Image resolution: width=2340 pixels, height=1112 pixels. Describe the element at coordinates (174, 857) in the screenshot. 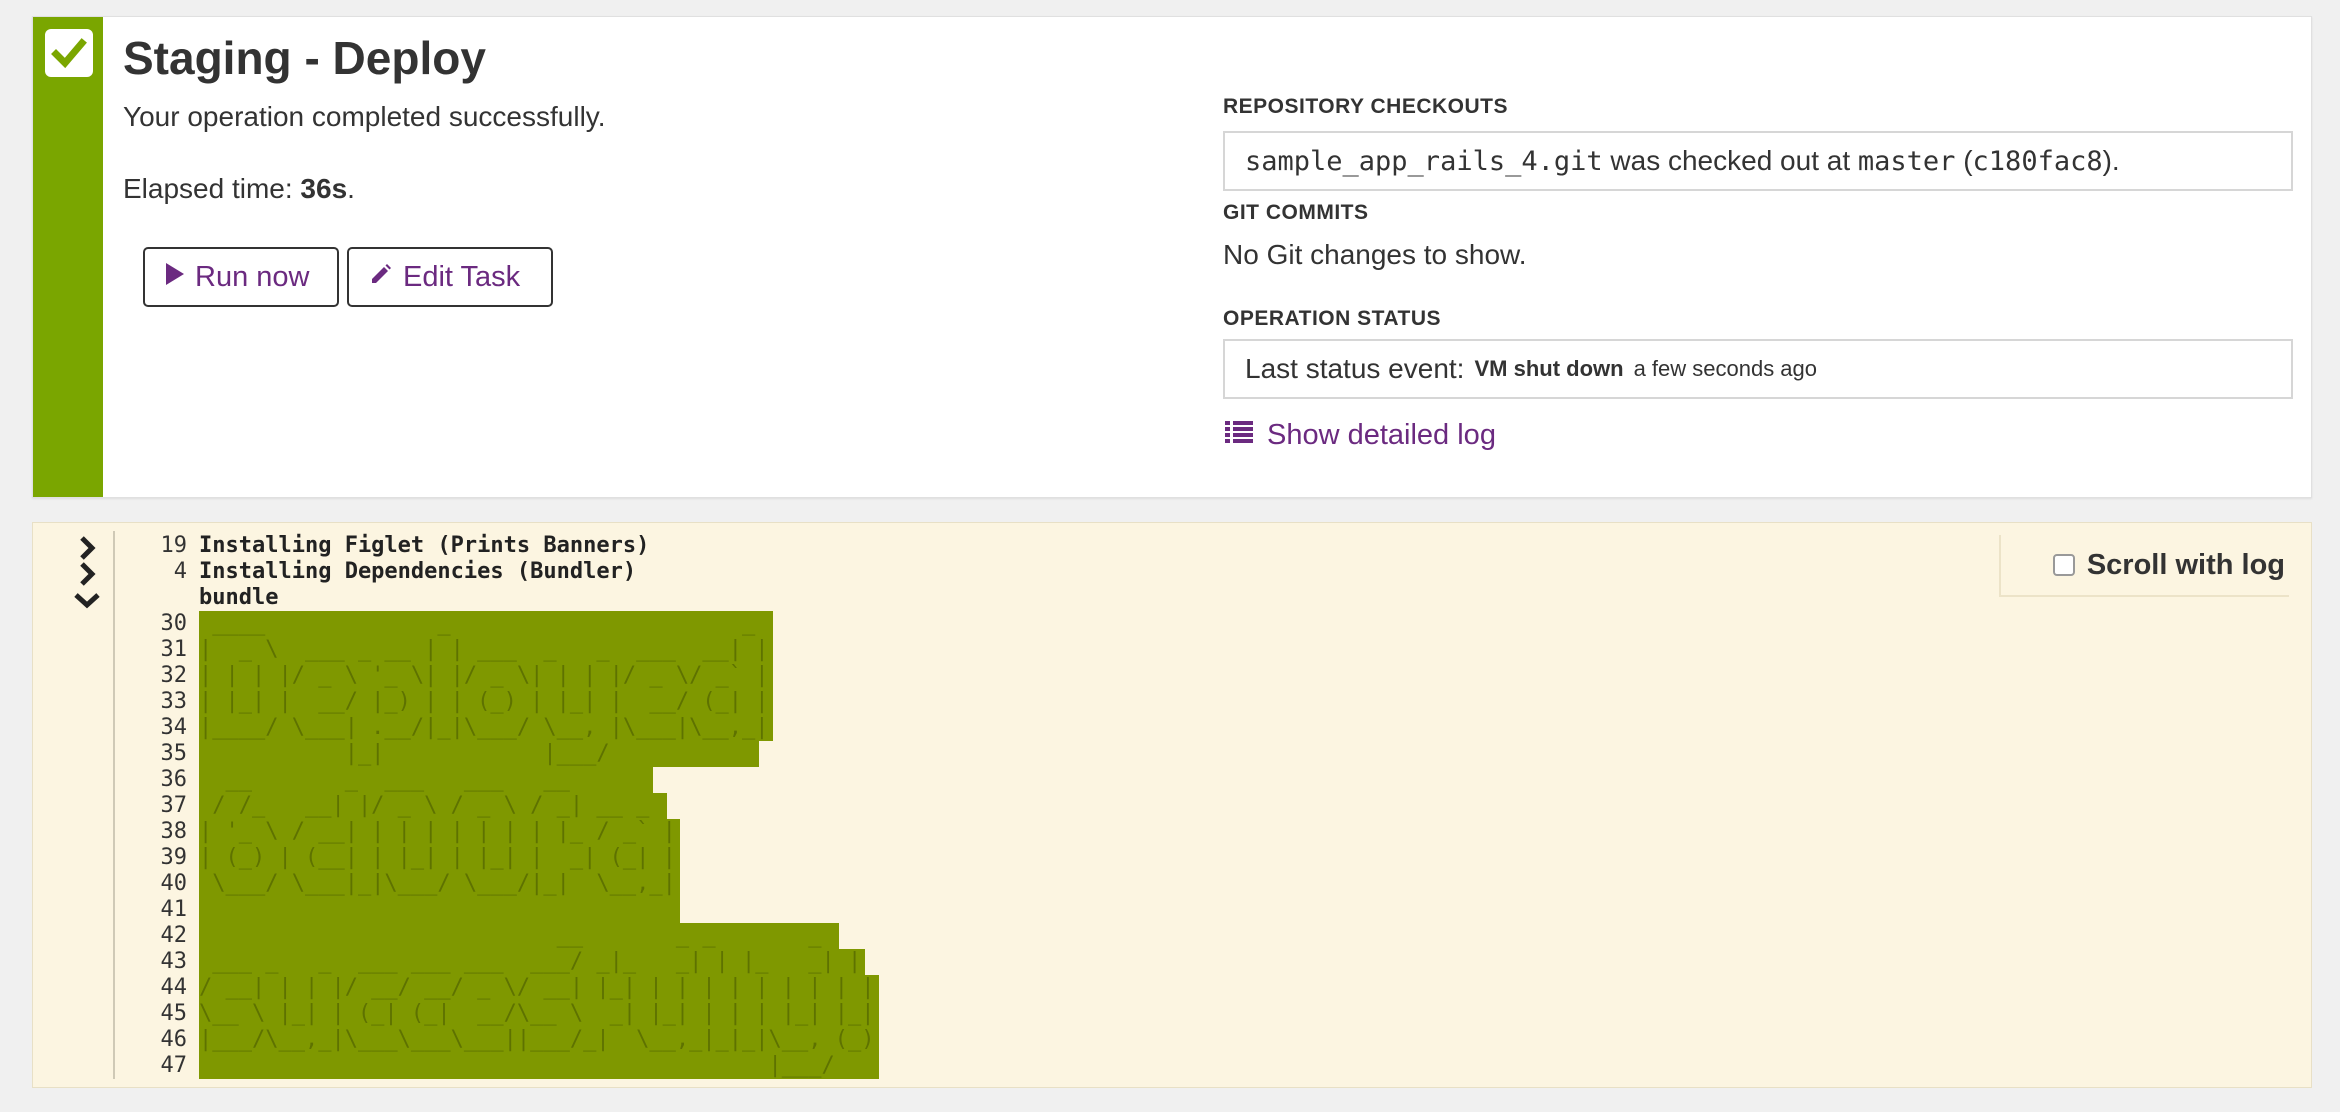

I see `line-number: 39` at that location.